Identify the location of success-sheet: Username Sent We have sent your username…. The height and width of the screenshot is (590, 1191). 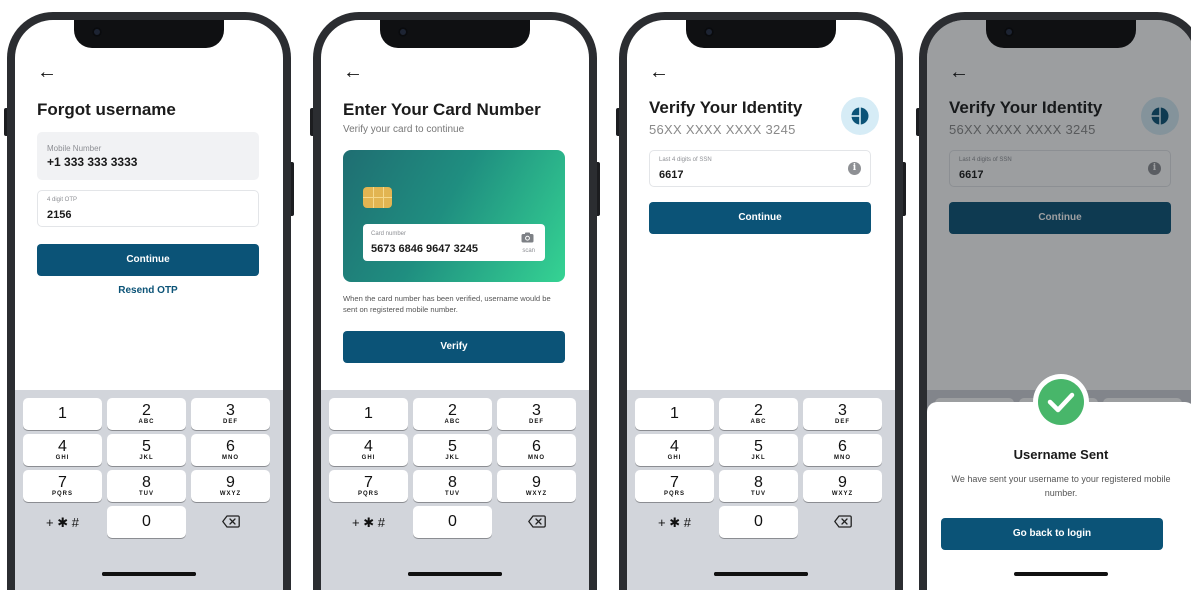
(1059, 482).